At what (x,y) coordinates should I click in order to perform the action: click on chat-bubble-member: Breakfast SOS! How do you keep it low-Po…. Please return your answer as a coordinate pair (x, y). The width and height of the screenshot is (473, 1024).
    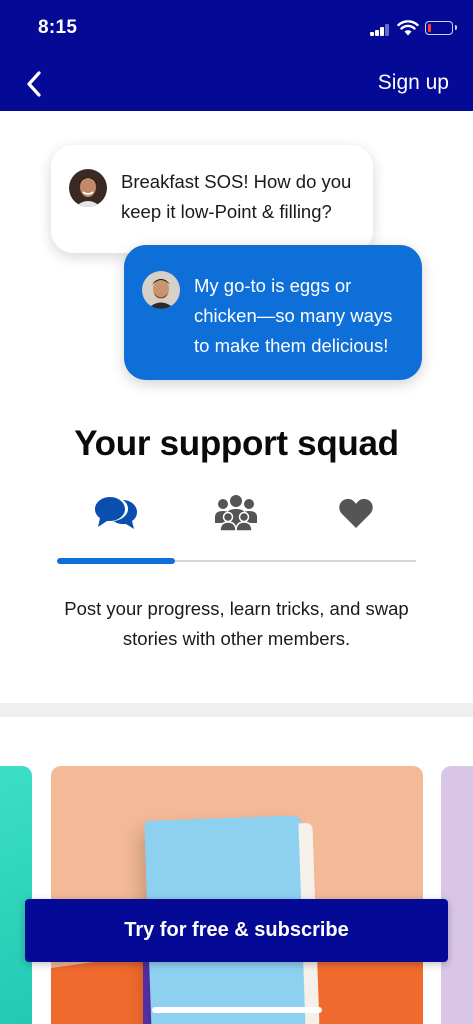
    Looking at the image, I should click on (212, 199).